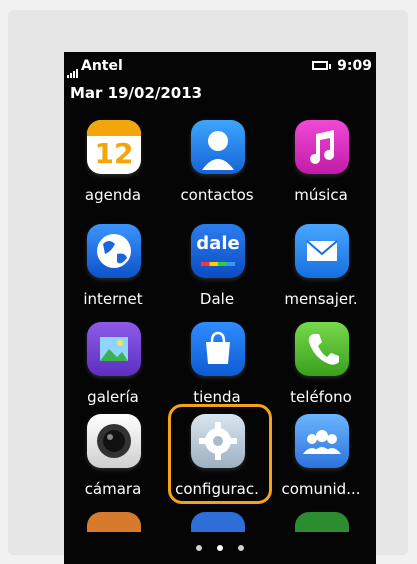  Describe the element at coordinates (218, 147) in the screenshot. I see `contacts-icon` at that location.